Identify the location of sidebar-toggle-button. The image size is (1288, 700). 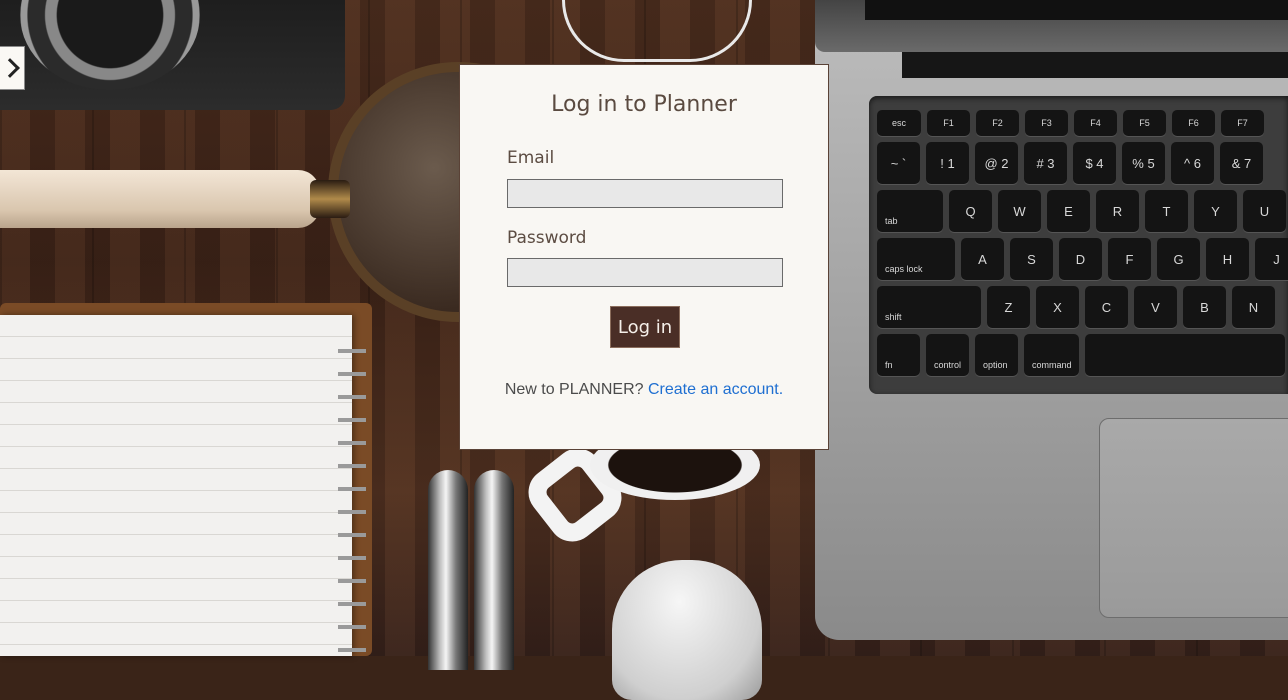
(12, 68).